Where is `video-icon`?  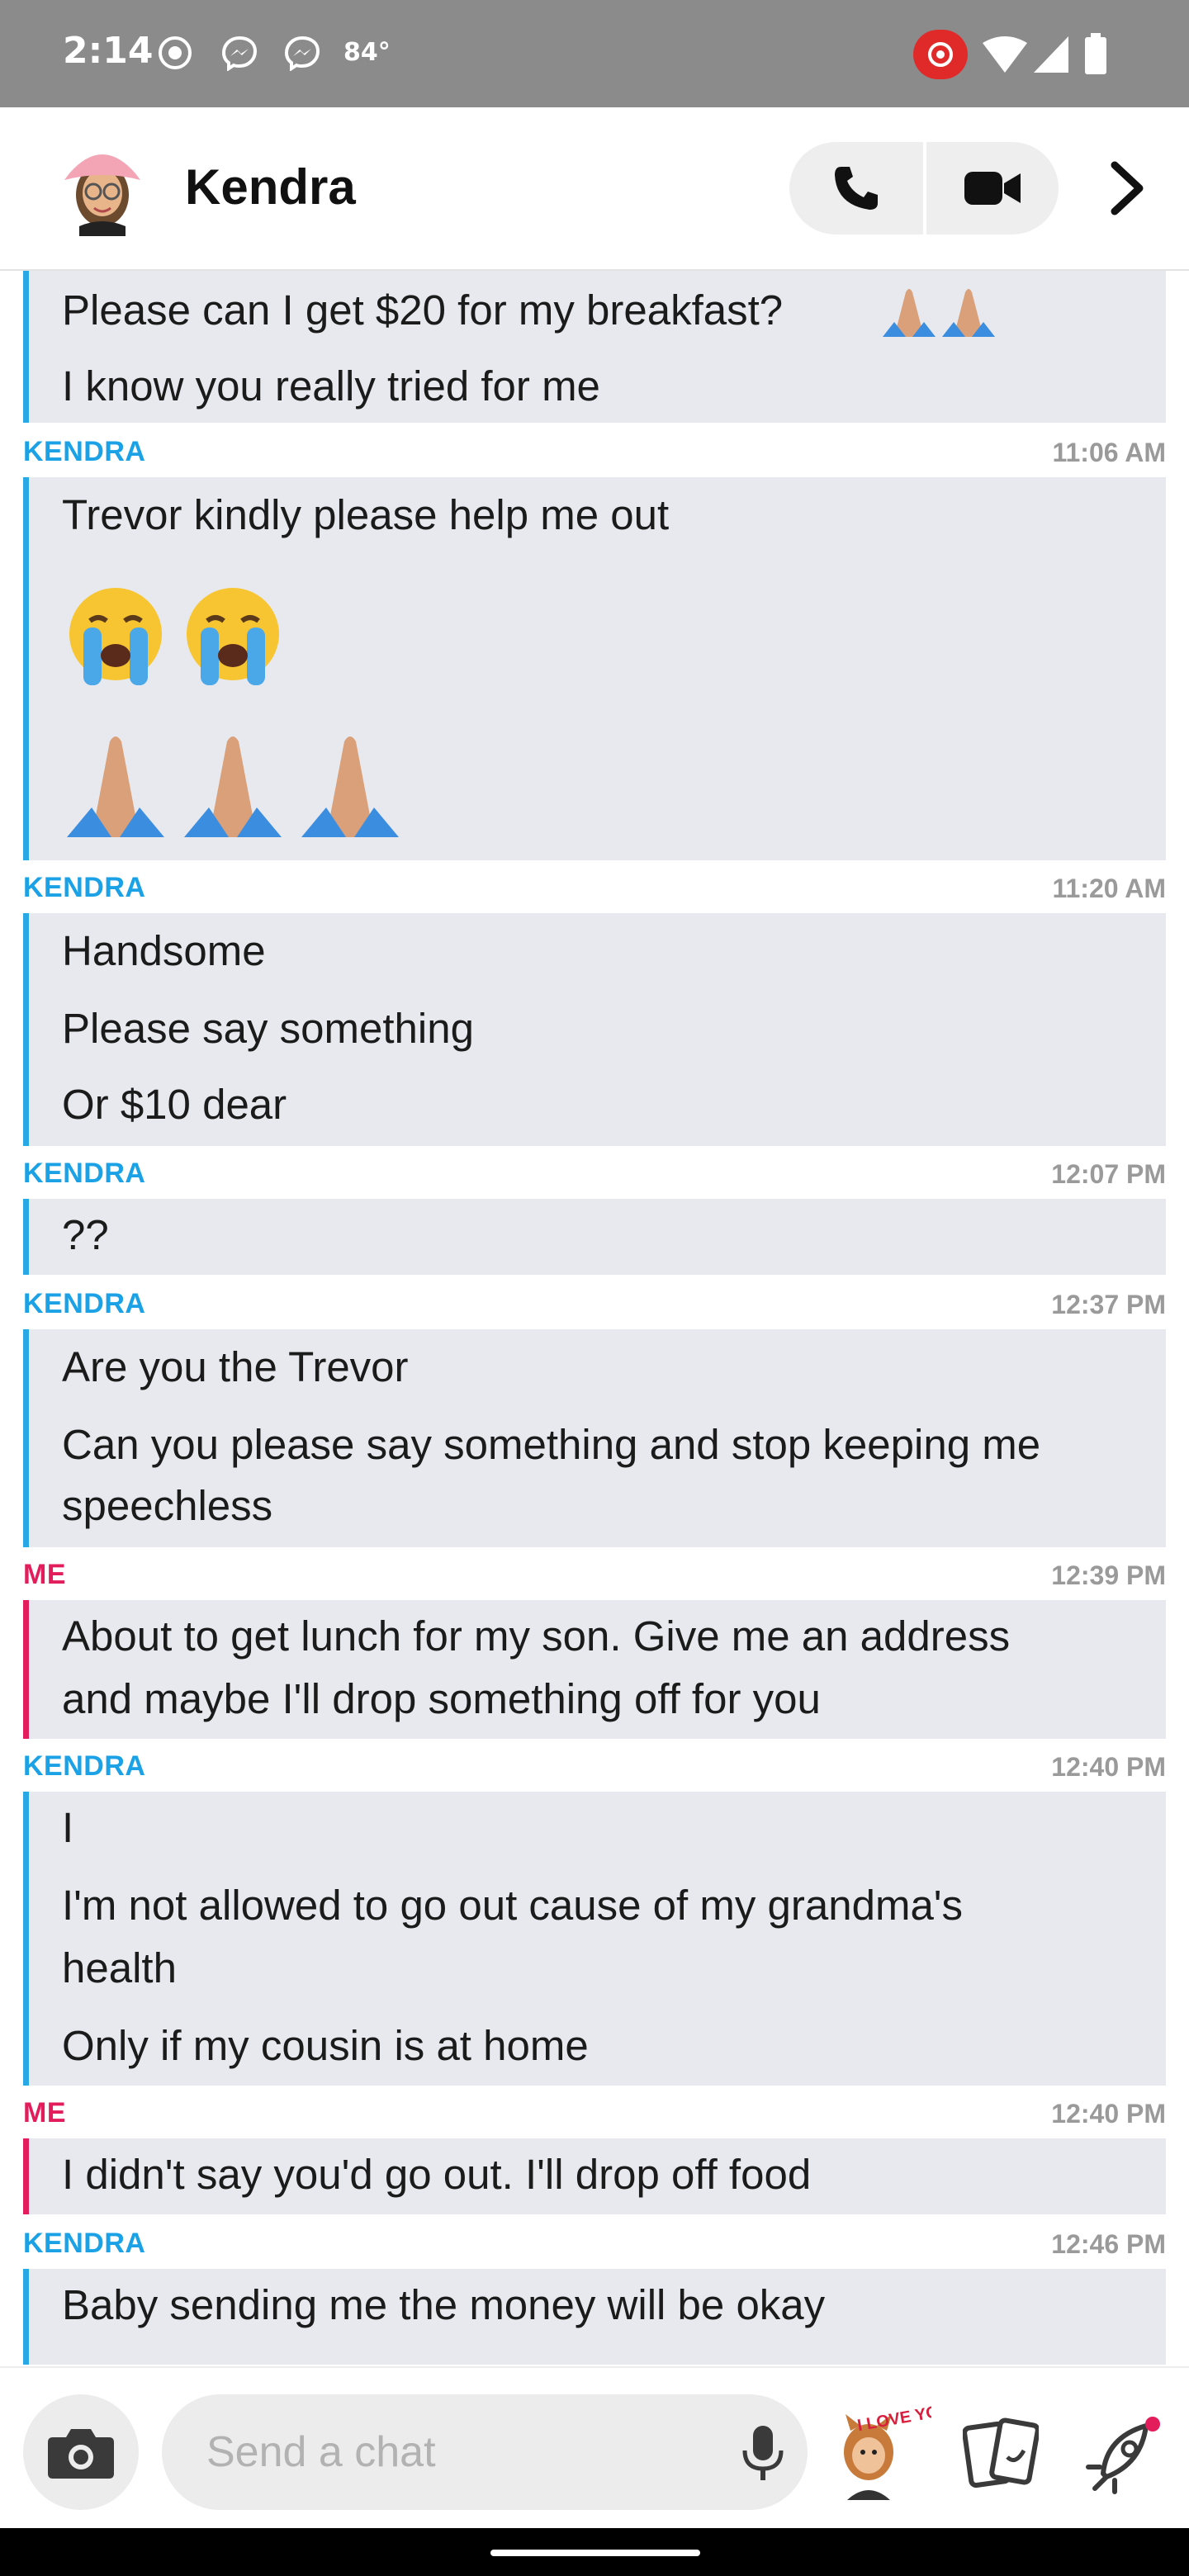 video-icon is located at coordinates (992, 188).